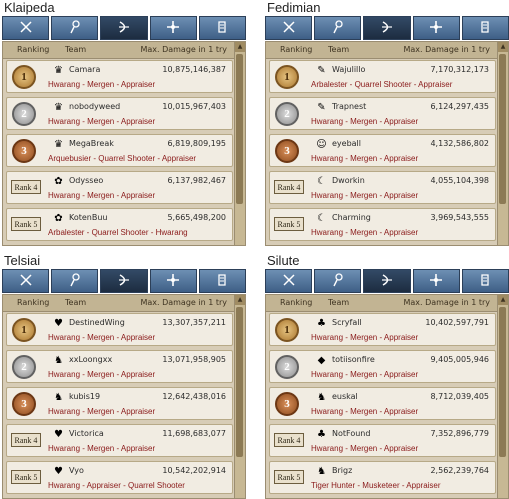 This screenshot has width=509, height=499. I want to click on team-name: KotenBuu, so click(88, 217).